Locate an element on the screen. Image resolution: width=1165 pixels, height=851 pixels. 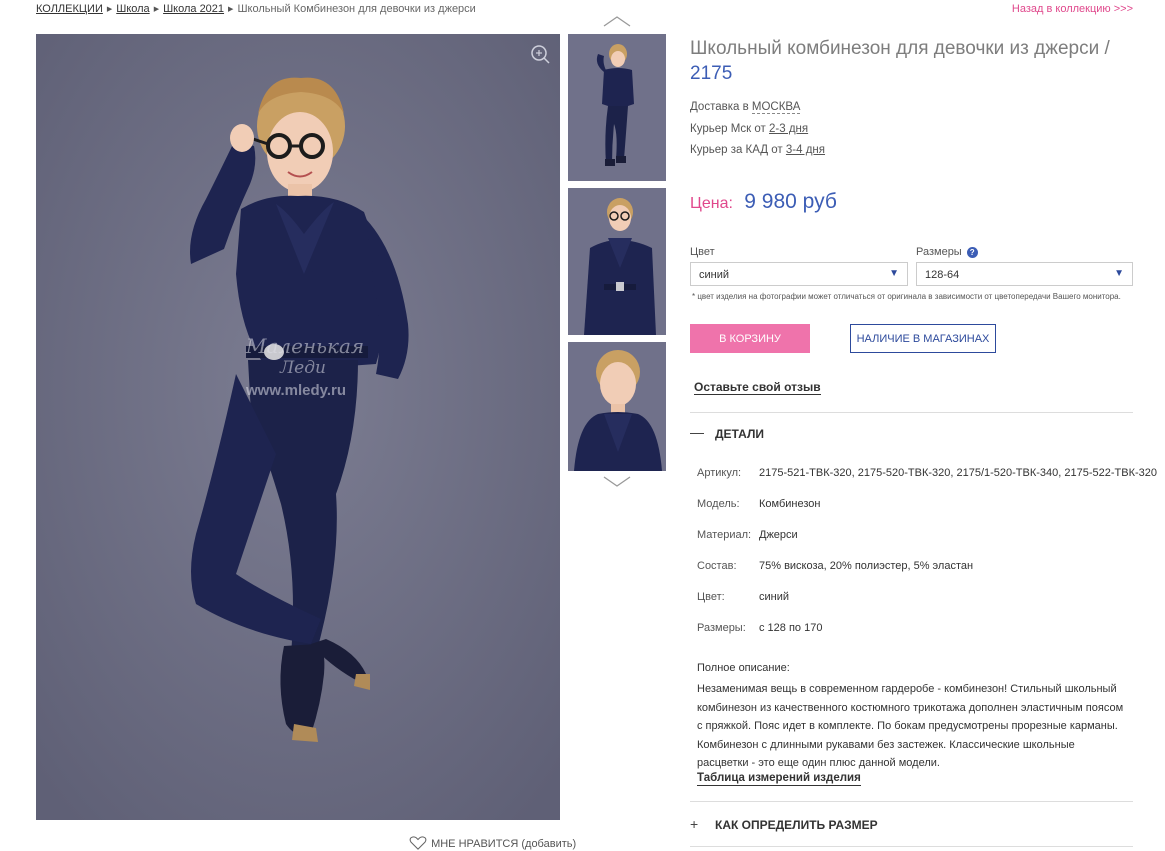
store-availability-button: НАЛИЧИЕ В МАГАЗИНАХ is located at coordinates (923, 338).